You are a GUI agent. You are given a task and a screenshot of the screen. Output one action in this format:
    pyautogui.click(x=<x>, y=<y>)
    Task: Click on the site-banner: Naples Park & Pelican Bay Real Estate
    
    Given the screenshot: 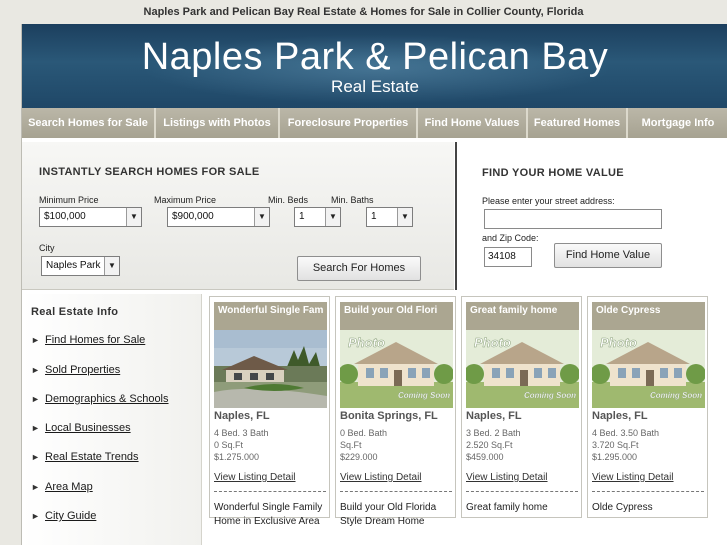 What is the action you would take?
    pyautogui.click(x=374, y=66)
    